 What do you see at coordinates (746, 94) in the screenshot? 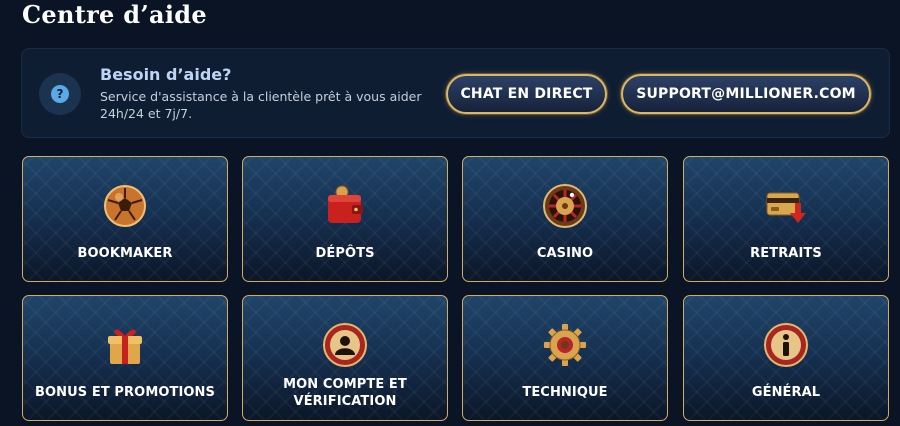
I see `support-email-button: SUPPORT@MILLIONER.COM` at bounding box center [746, 94].